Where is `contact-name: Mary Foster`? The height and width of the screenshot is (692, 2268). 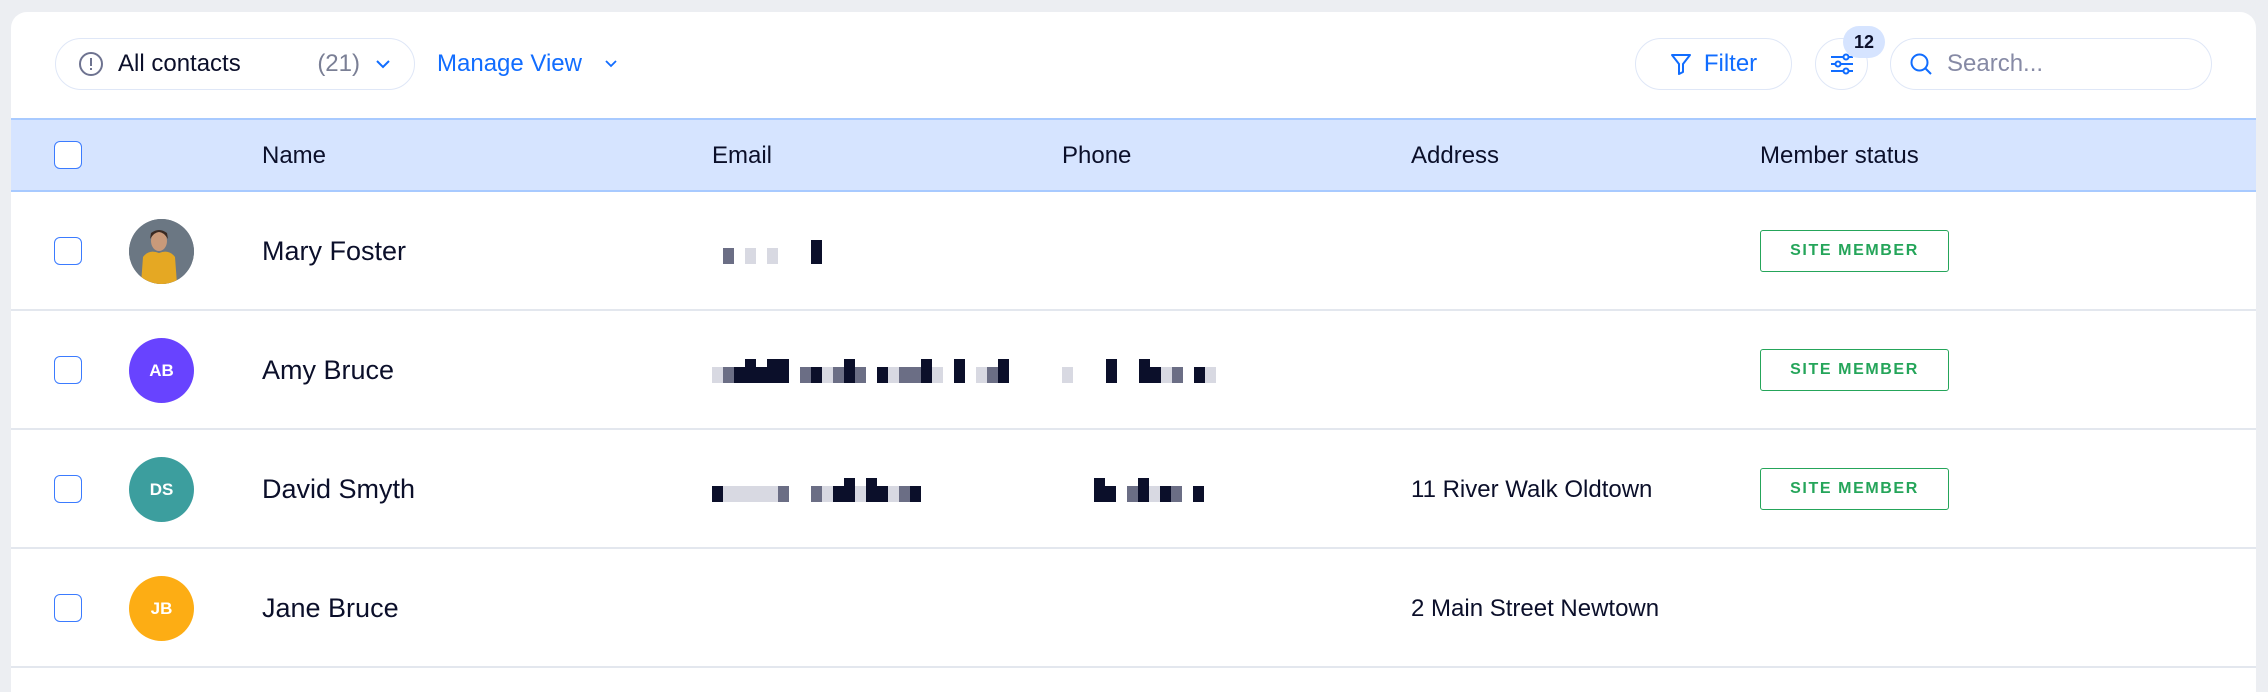
contact-name: Mary Foster is located at coordinates (334, 251).